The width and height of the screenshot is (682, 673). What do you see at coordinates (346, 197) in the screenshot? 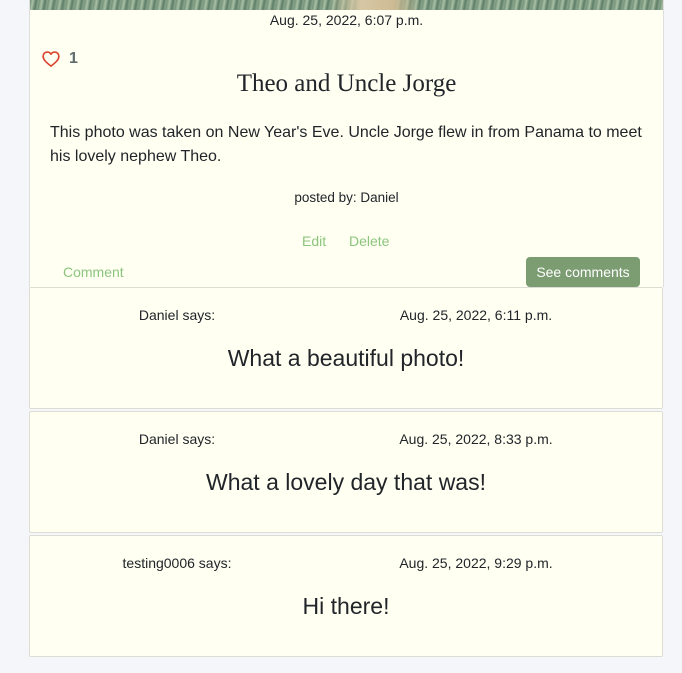
I see `posted-by: posted by: Daniel` at bounding box center [346, 197].